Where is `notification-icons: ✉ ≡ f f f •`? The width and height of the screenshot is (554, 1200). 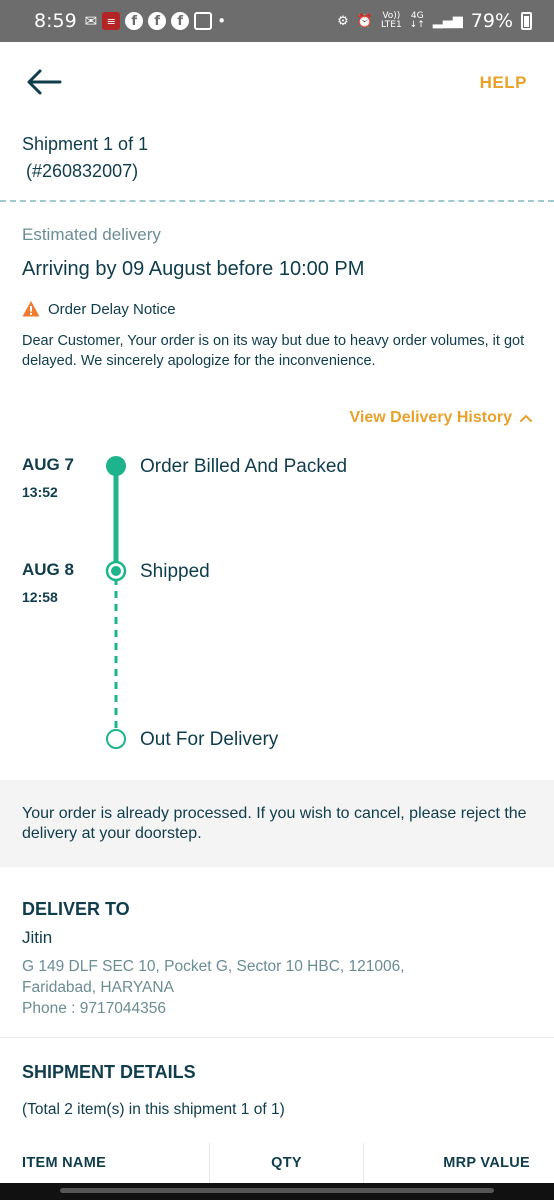 notification-icons: ✉ ≡ f f f • is located at coordinates (155, 21).